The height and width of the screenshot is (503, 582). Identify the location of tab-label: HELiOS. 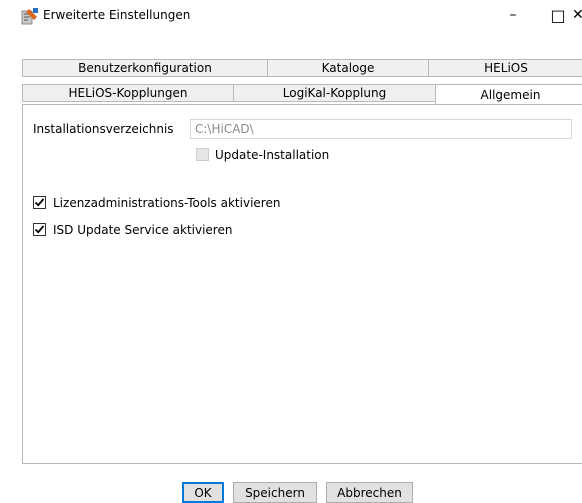
(506, 68).